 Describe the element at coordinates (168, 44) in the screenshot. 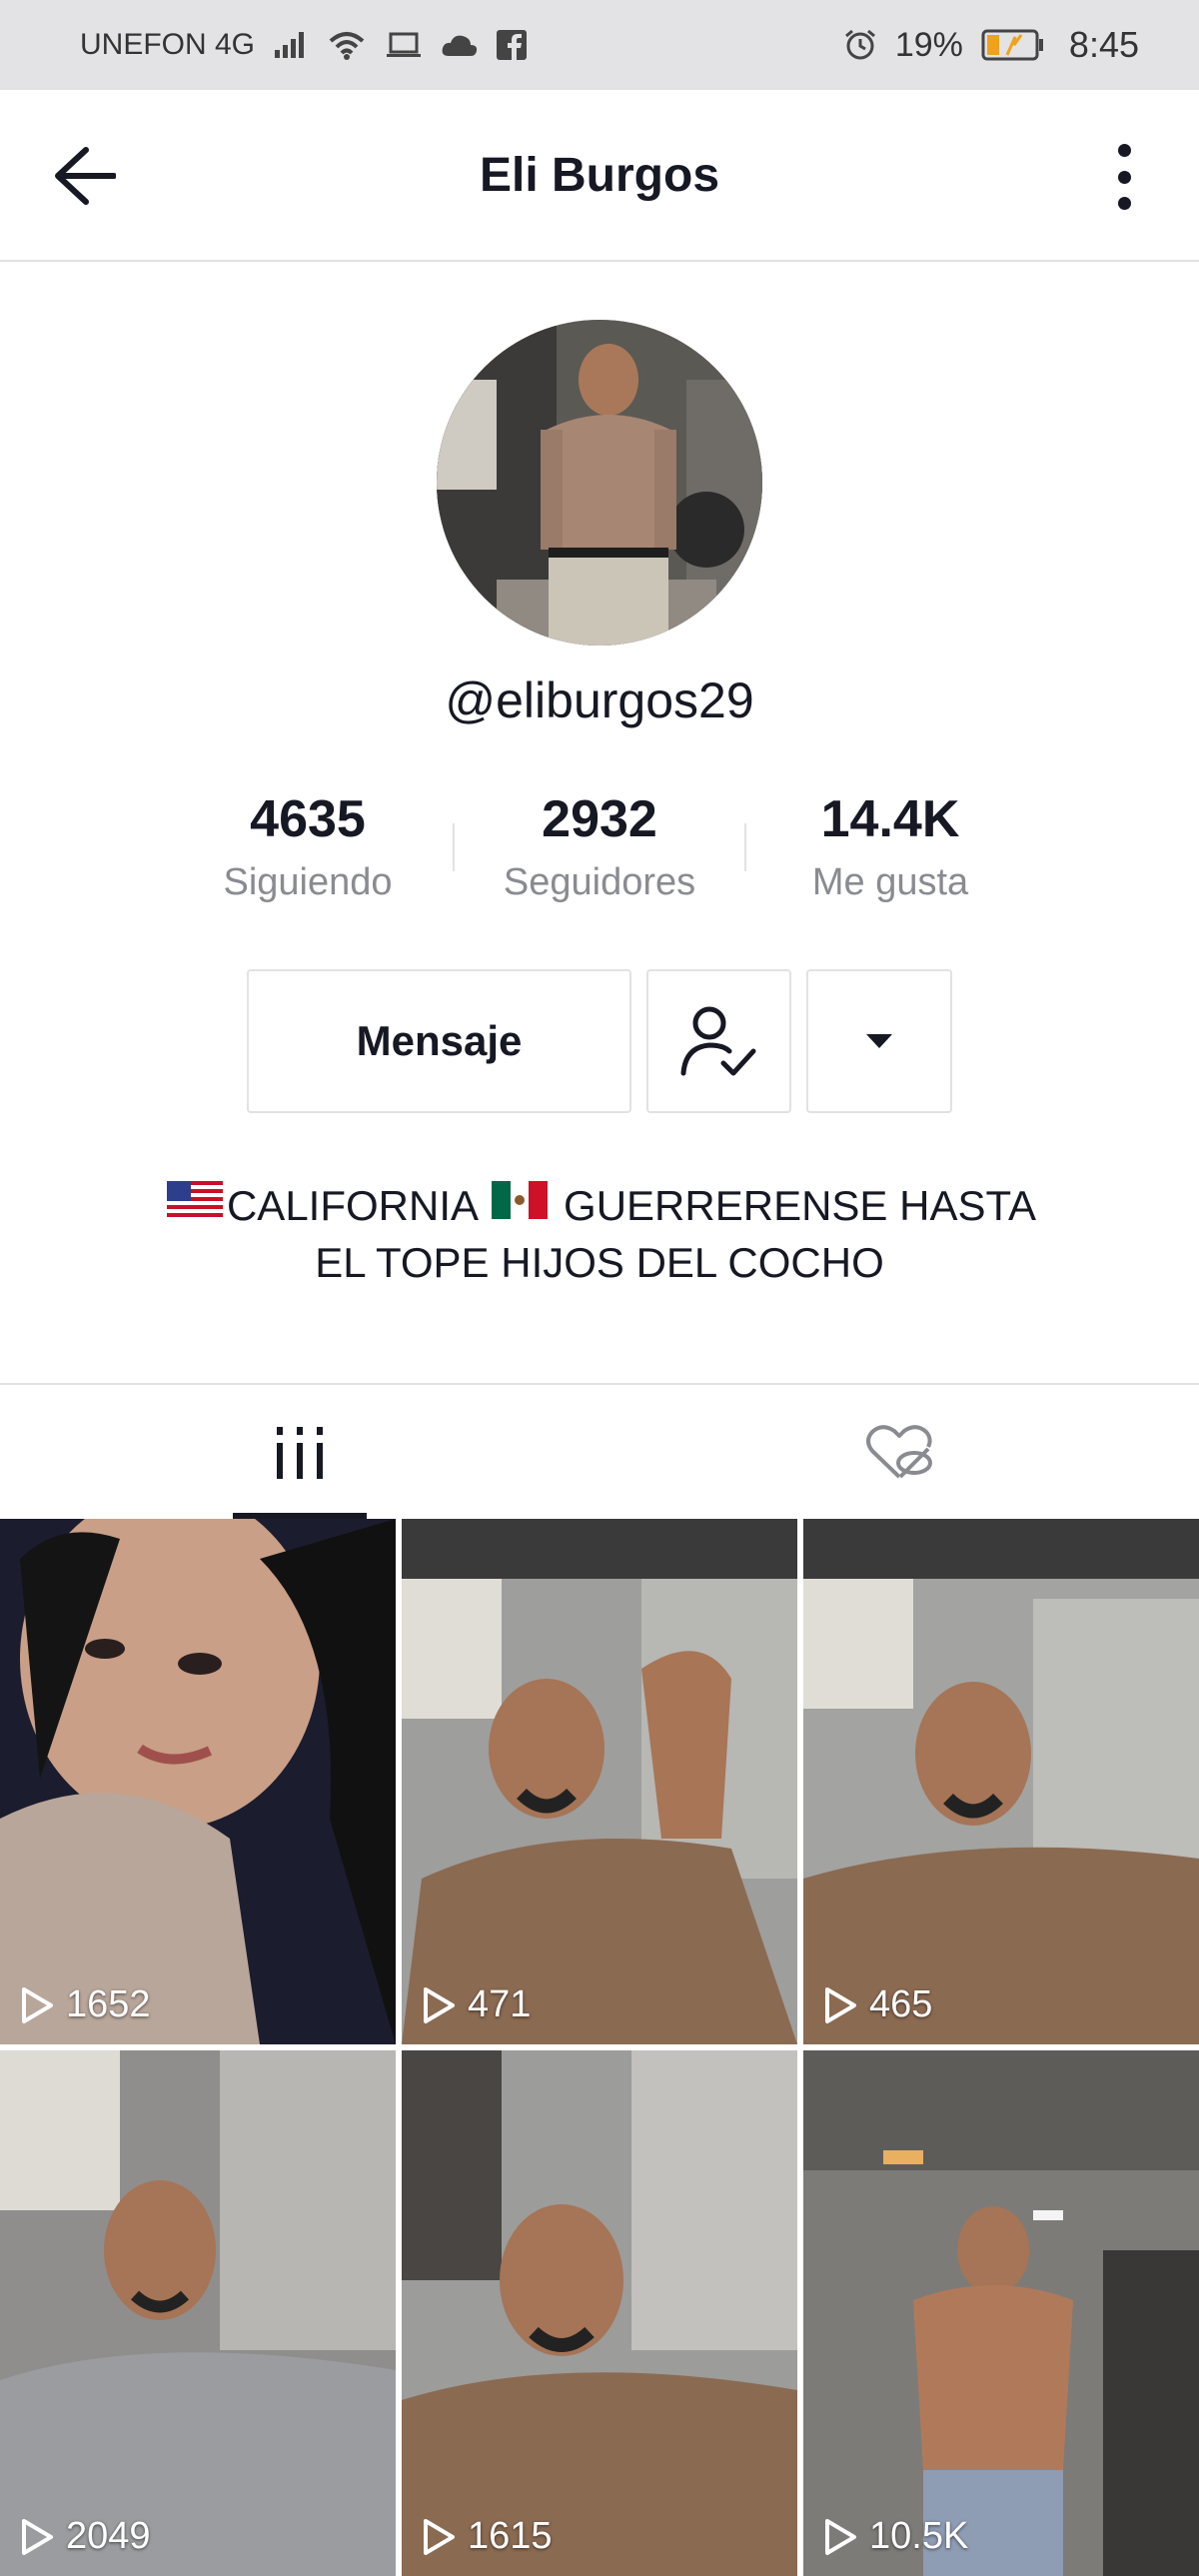

I see `carrier-label: UNEFON 4G` at that location.